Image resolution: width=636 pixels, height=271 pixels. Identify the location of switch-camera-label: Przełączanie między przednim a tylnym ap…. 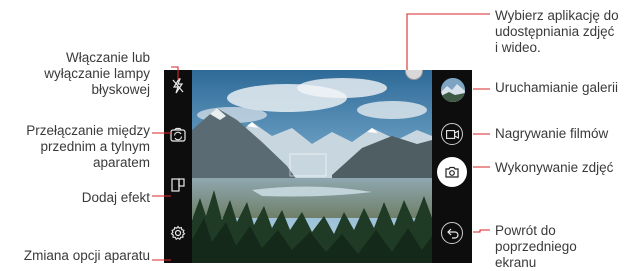
(88, 146).